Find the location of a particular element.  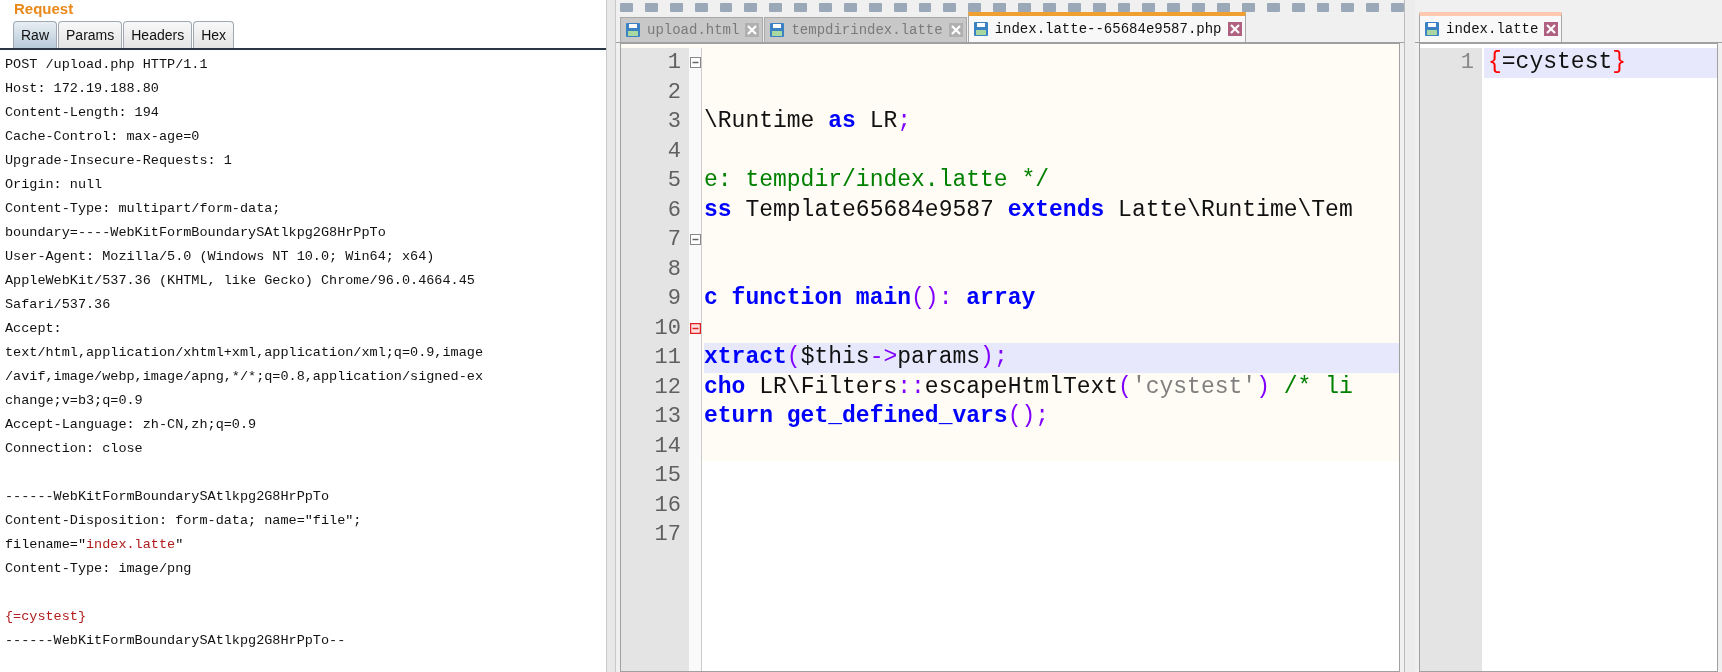

request-line: text/html,application/xhtml+xml,application/xml;q=0.9,image is located at coordinates (244, 352).